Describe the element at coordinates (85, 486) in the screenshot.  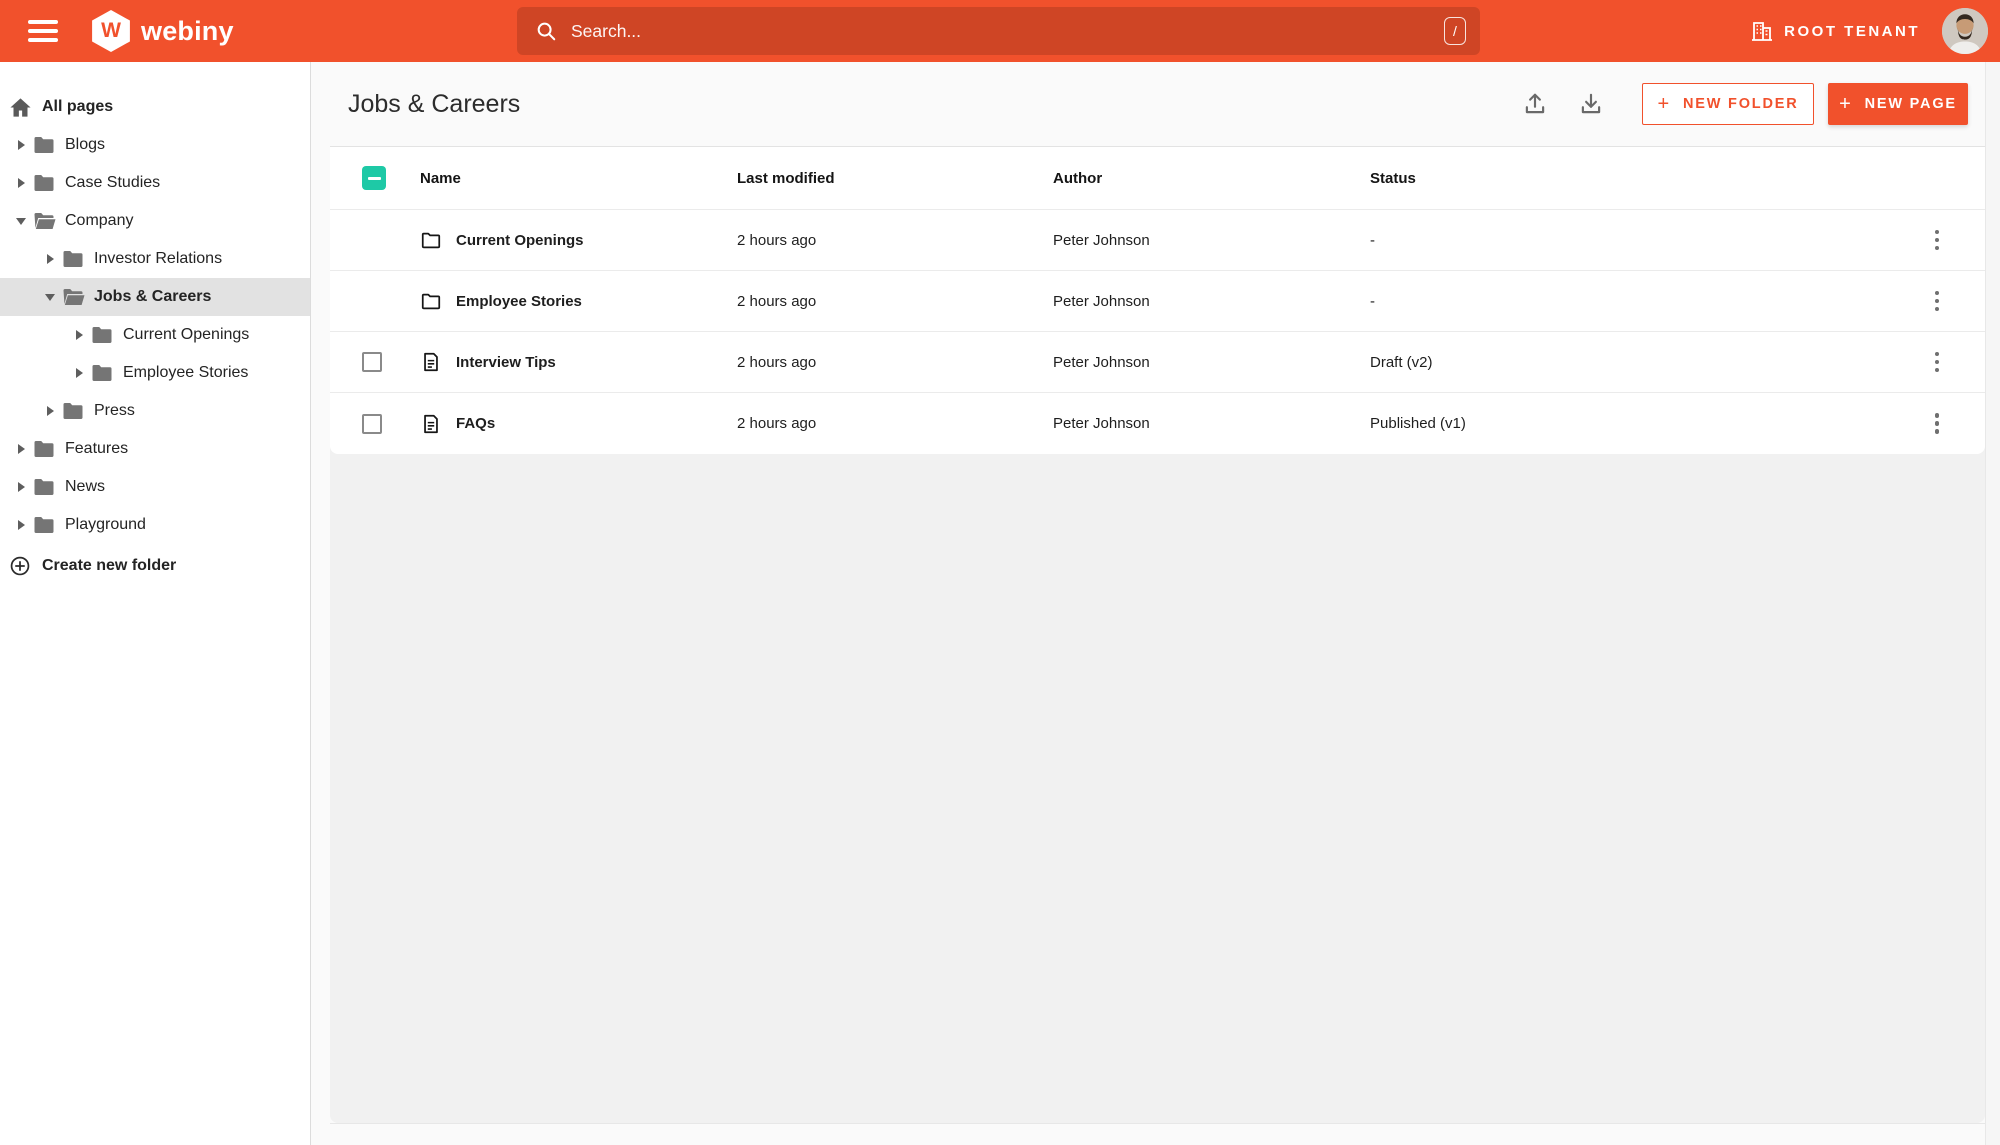
I see `sidebar-item-label: News` at that location.